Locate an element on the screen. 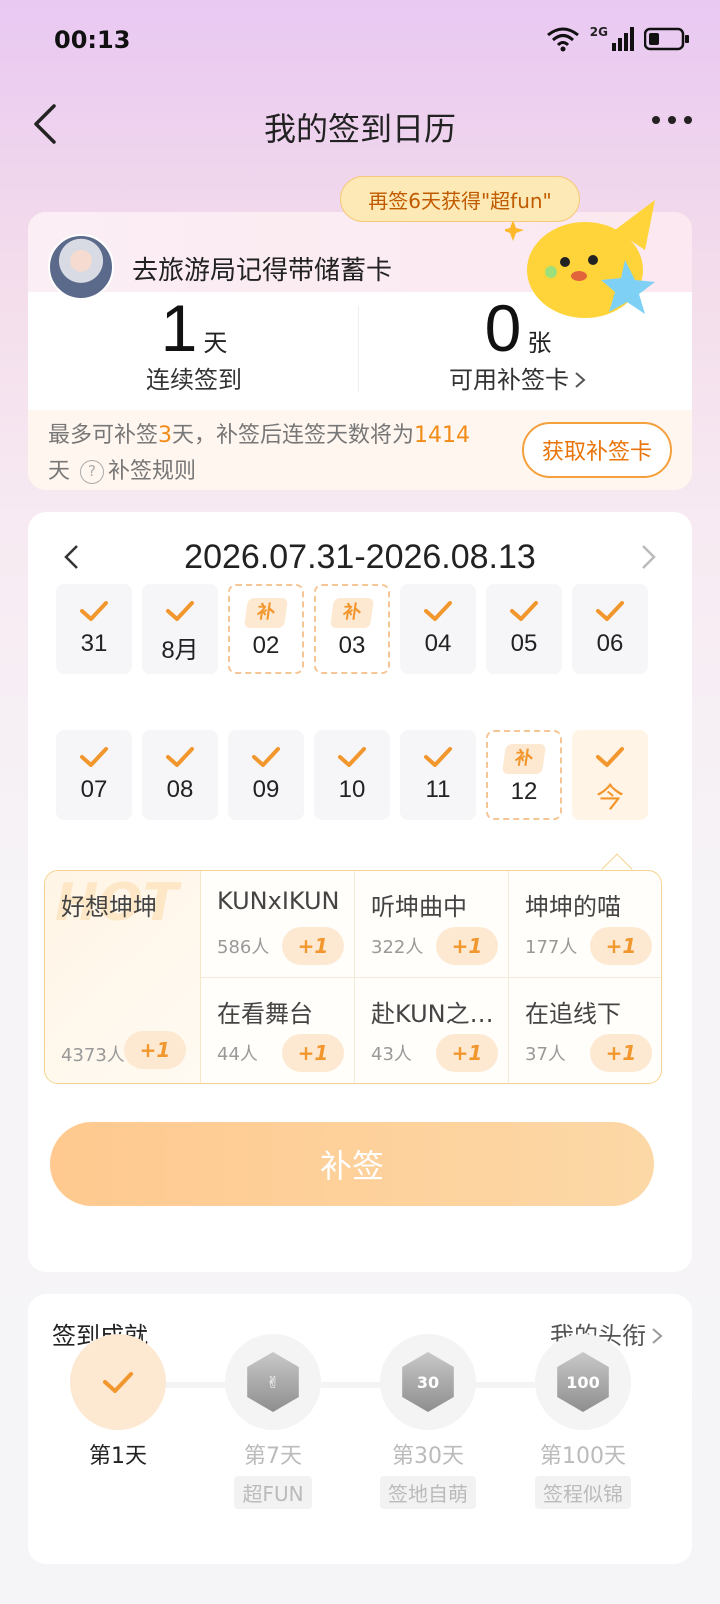 Image resolution: width=720 pixels, height=1604 pixels. reward-tip-bubble: 再签6天获得"超fun" is located at coordinates (460, 199).